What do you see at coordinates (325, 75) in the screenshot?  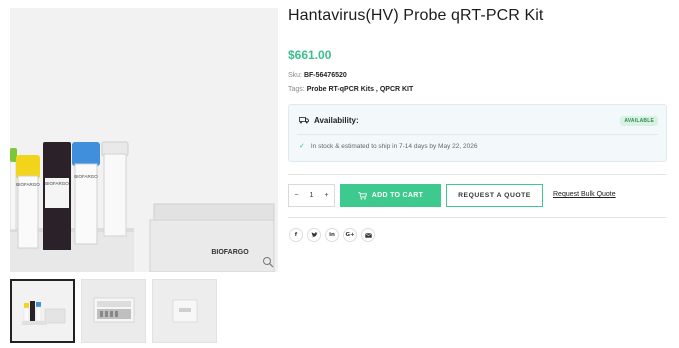 I see `sku-value: BF-56476520` at bounding box center [325, 75].